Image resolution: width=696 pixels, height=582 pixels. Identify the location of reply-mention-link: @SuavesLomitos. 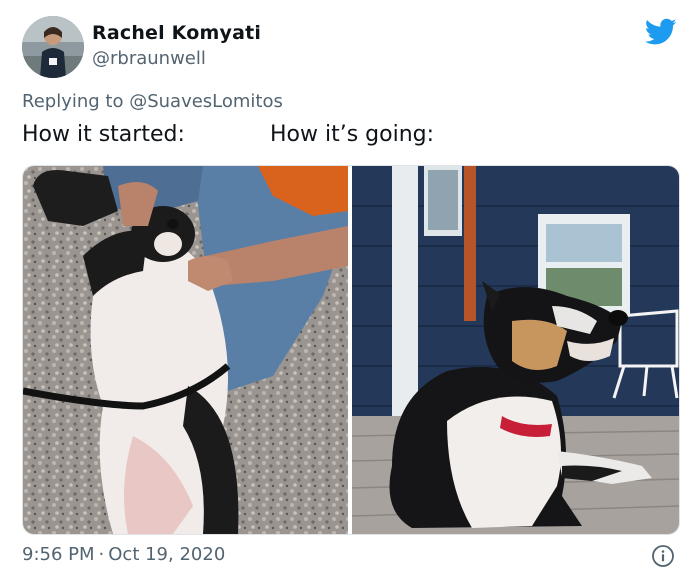
(206, 101).